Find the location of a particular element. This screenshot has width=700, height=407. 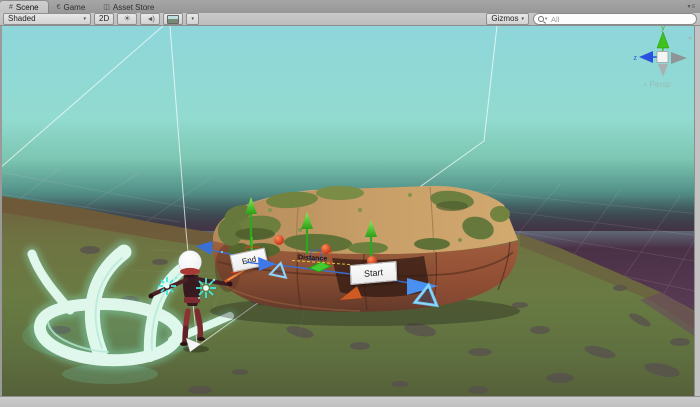

tab-asset-store-label: Asset Store is located at coordinates (133, 7).